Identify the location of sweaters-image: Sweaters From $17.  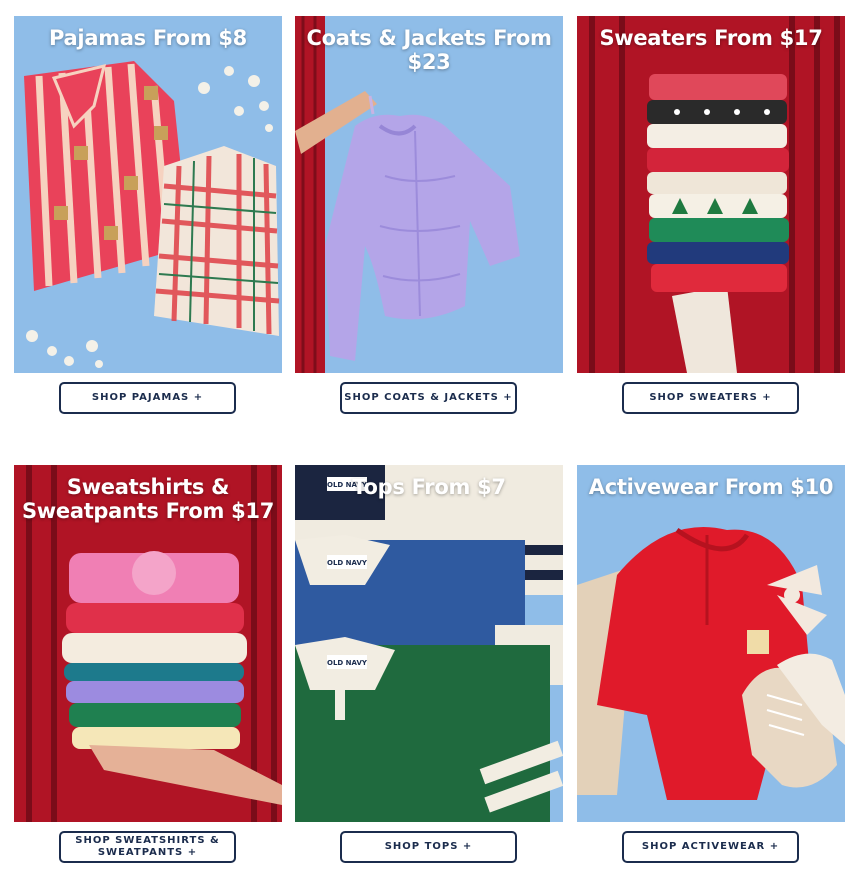
(711, 194).